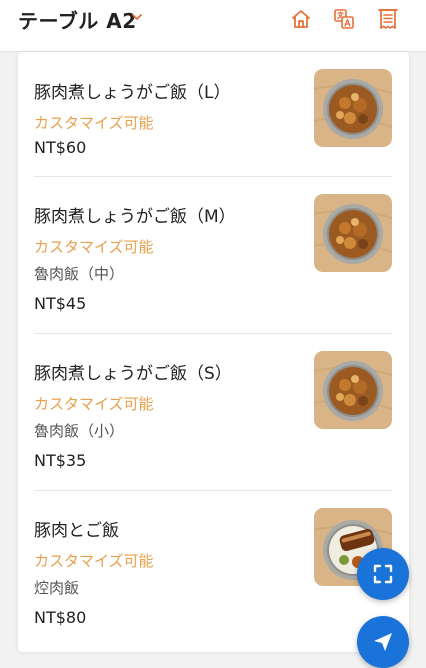  I want to click on scan-button, so click(383, 574).